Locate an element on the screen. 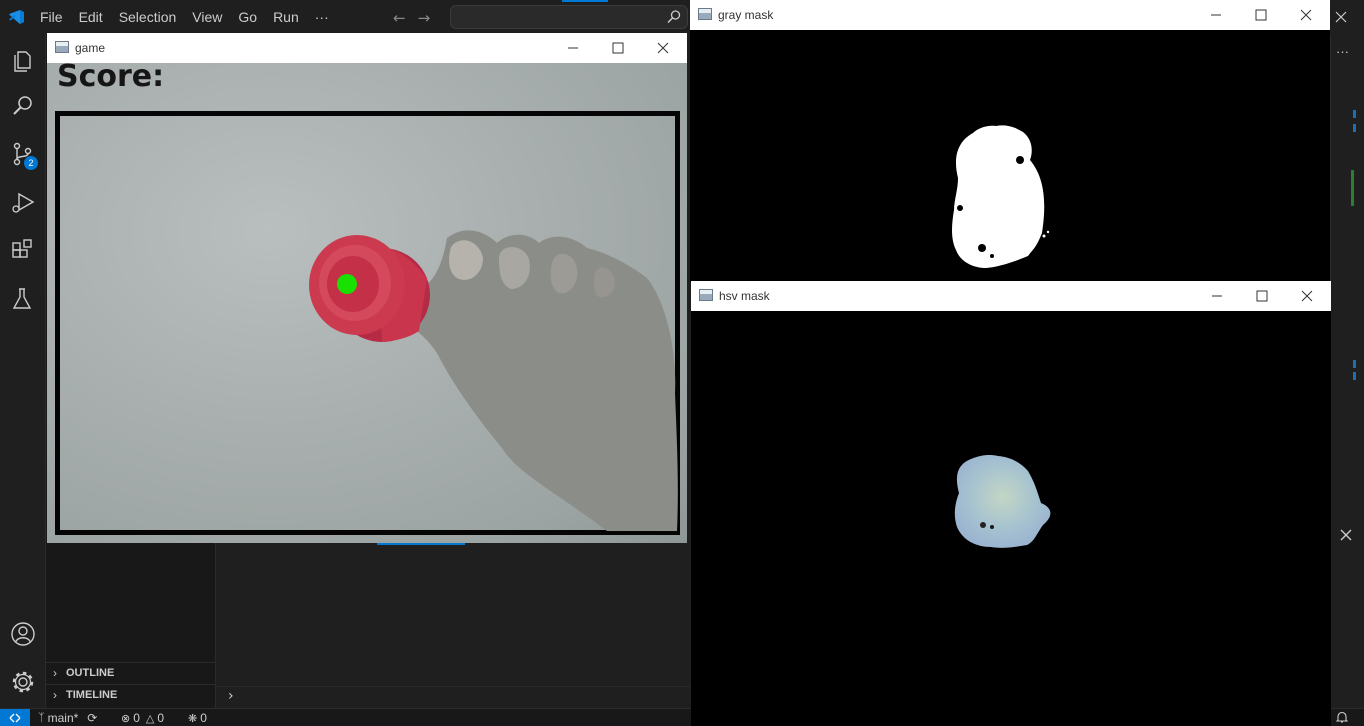  source-control-badge: 2 is located at coordinates (31, 163).